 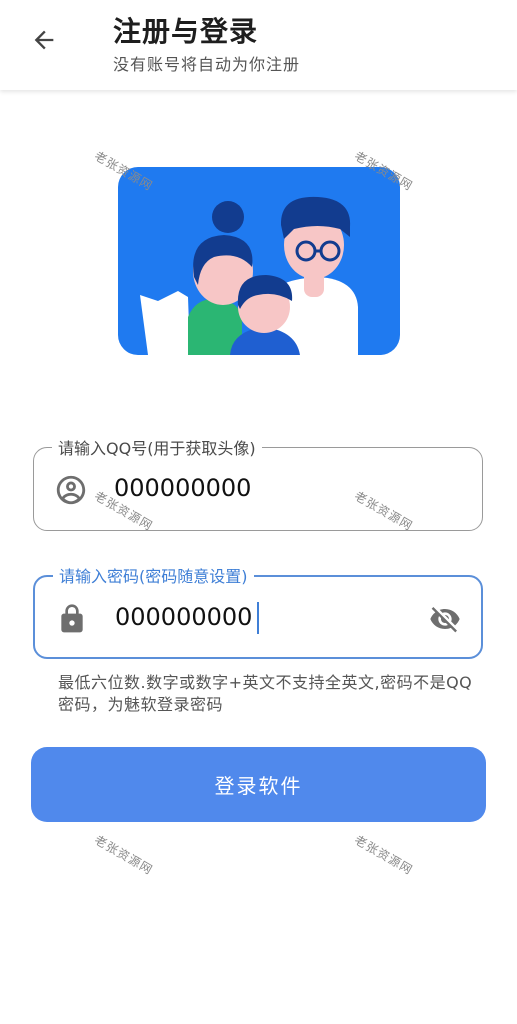 I want to click on text-caret, so click(x=258, y=618).